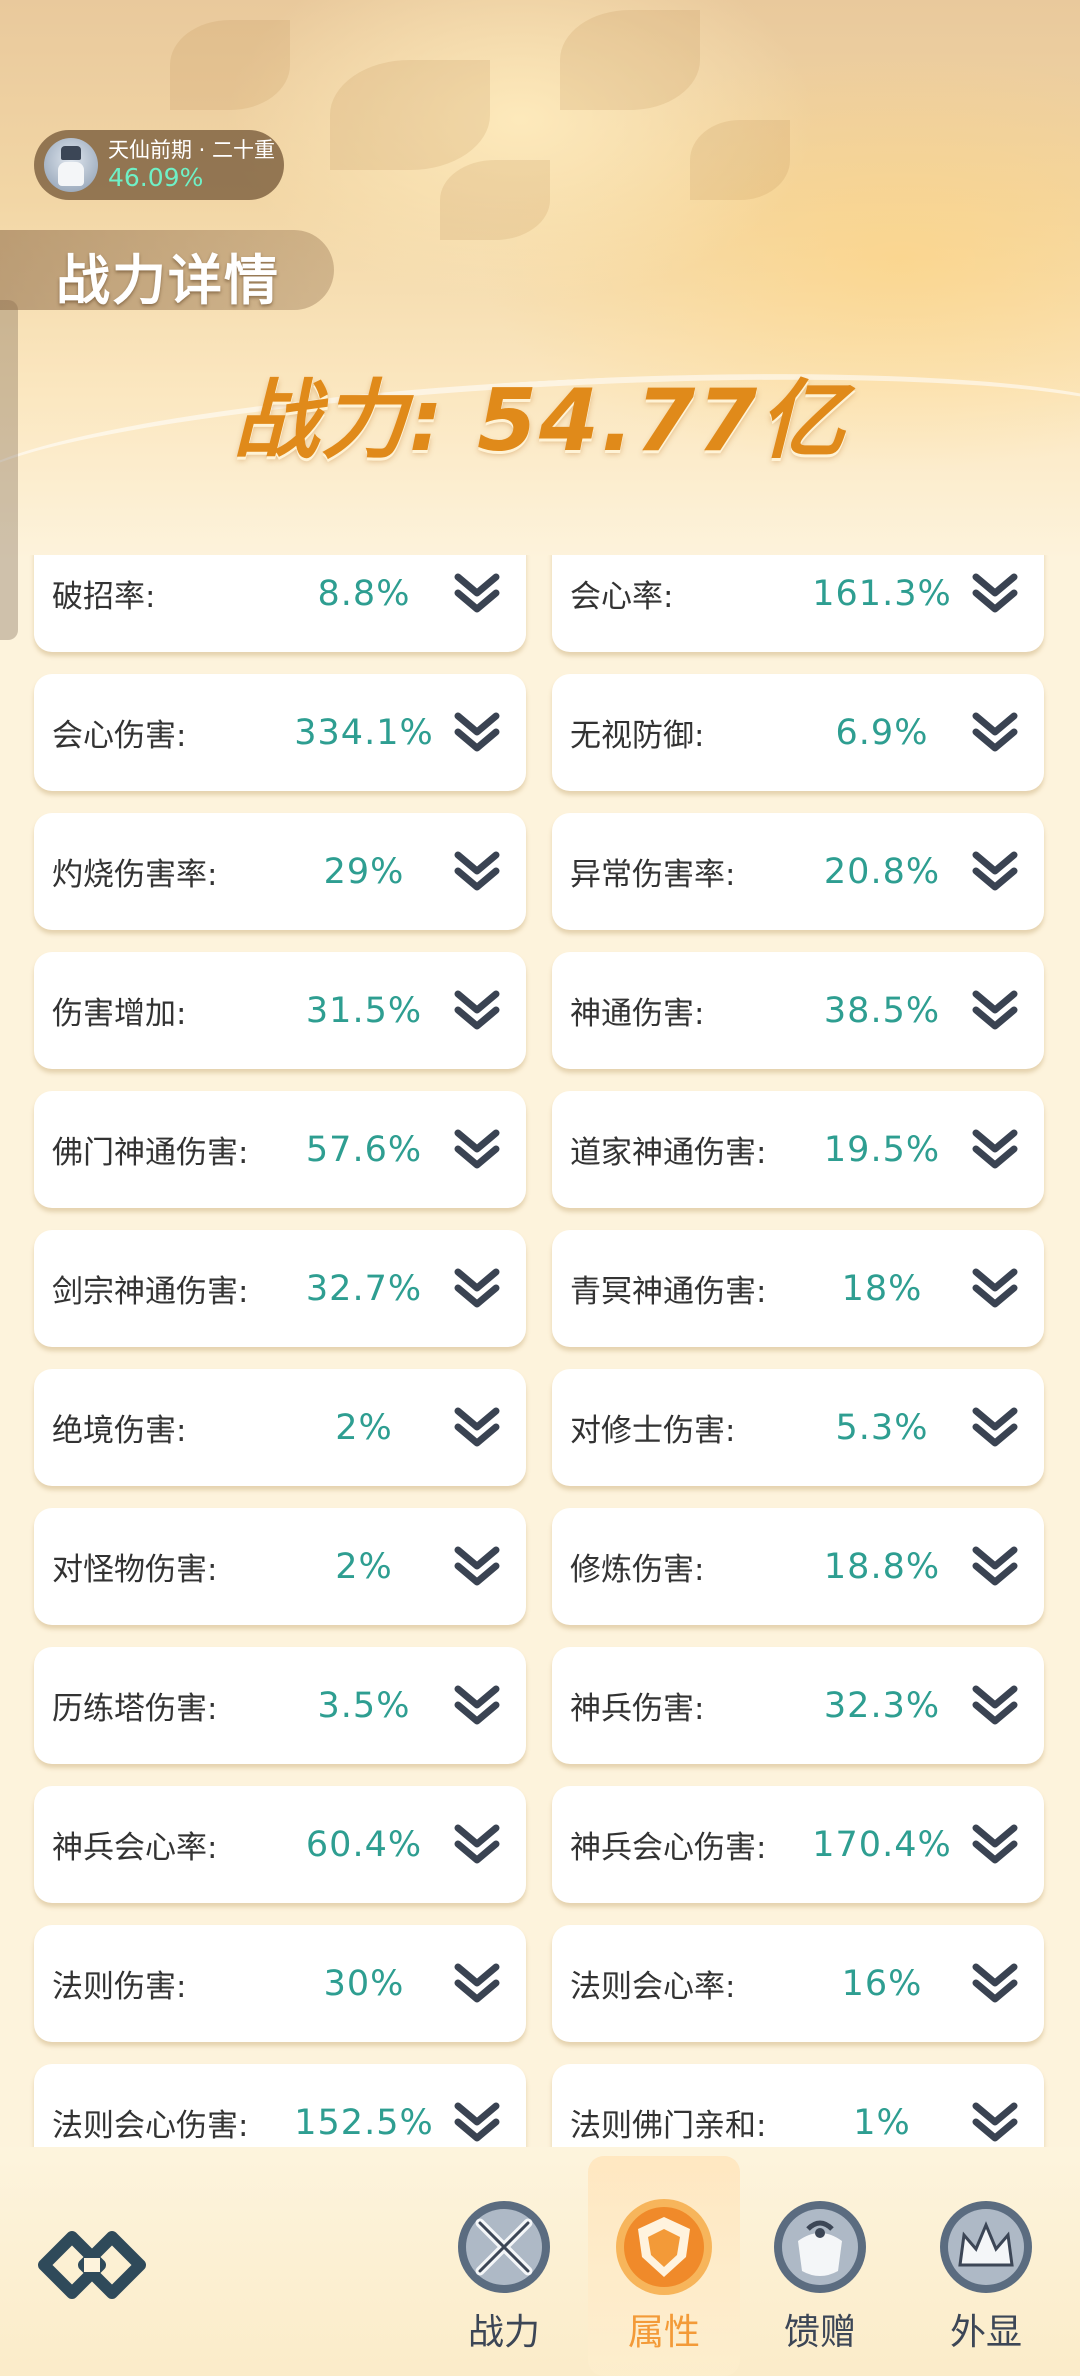 This screenshot has height=2376, width=1080. What do you see at coordinates (798, 871) in the screenshot?
I see `stat-card: 异常伤害率: 20.8%` at bounding box center [798, 871].